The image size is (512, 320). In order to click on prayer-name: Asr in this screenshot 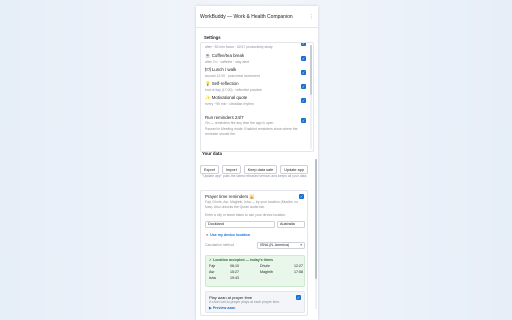, I will do `click(212, 272)`.